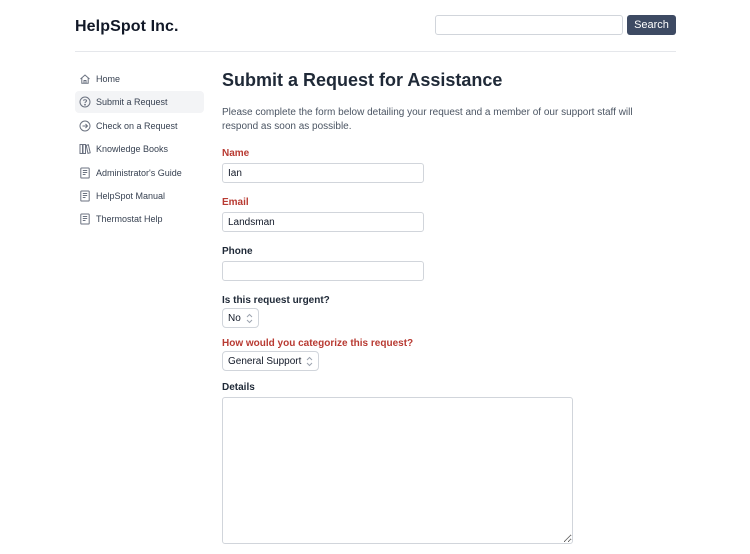 This screenshot has height=554, width=750. What do you see at coordinates (131, 195) in the screenshot?
I see `sidebar-item-label: HelpSpot Manual` at bounding box center [131, 195].